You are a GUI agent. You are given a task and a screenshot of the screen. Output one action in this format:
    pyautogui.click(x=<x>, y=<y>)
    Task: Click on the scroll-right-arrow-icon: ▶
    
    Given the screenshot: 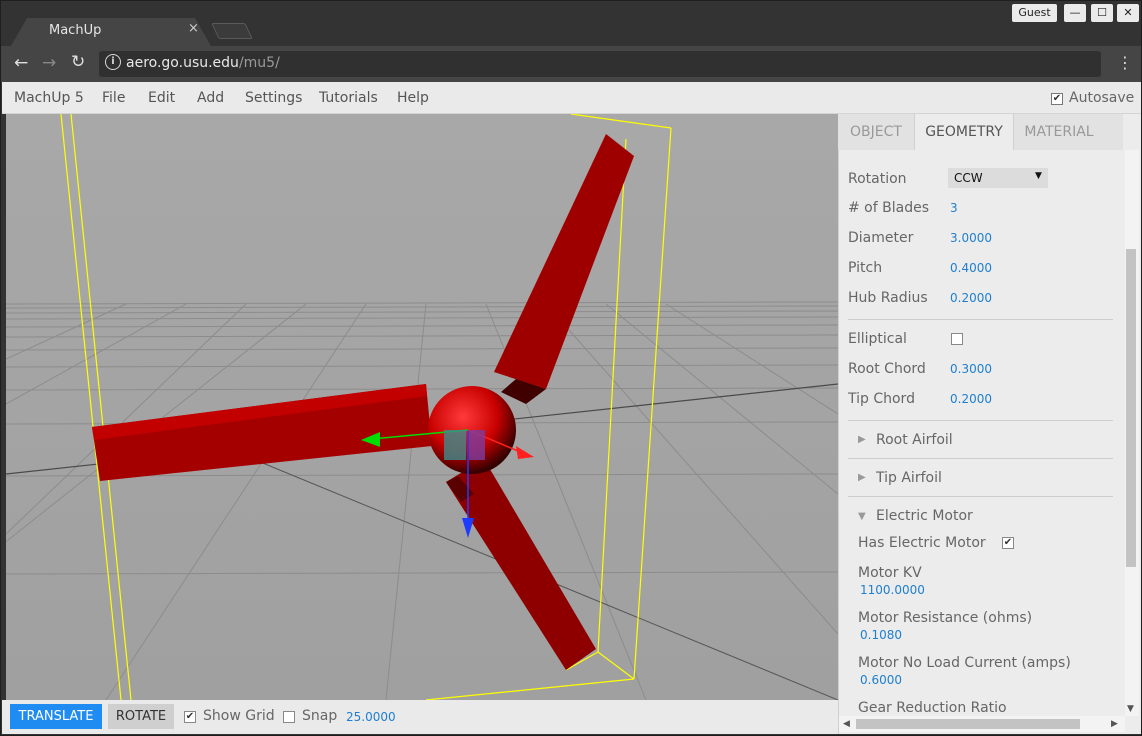 What is the action you would take?
    pyautogui.click(x=1114, y=724)
    